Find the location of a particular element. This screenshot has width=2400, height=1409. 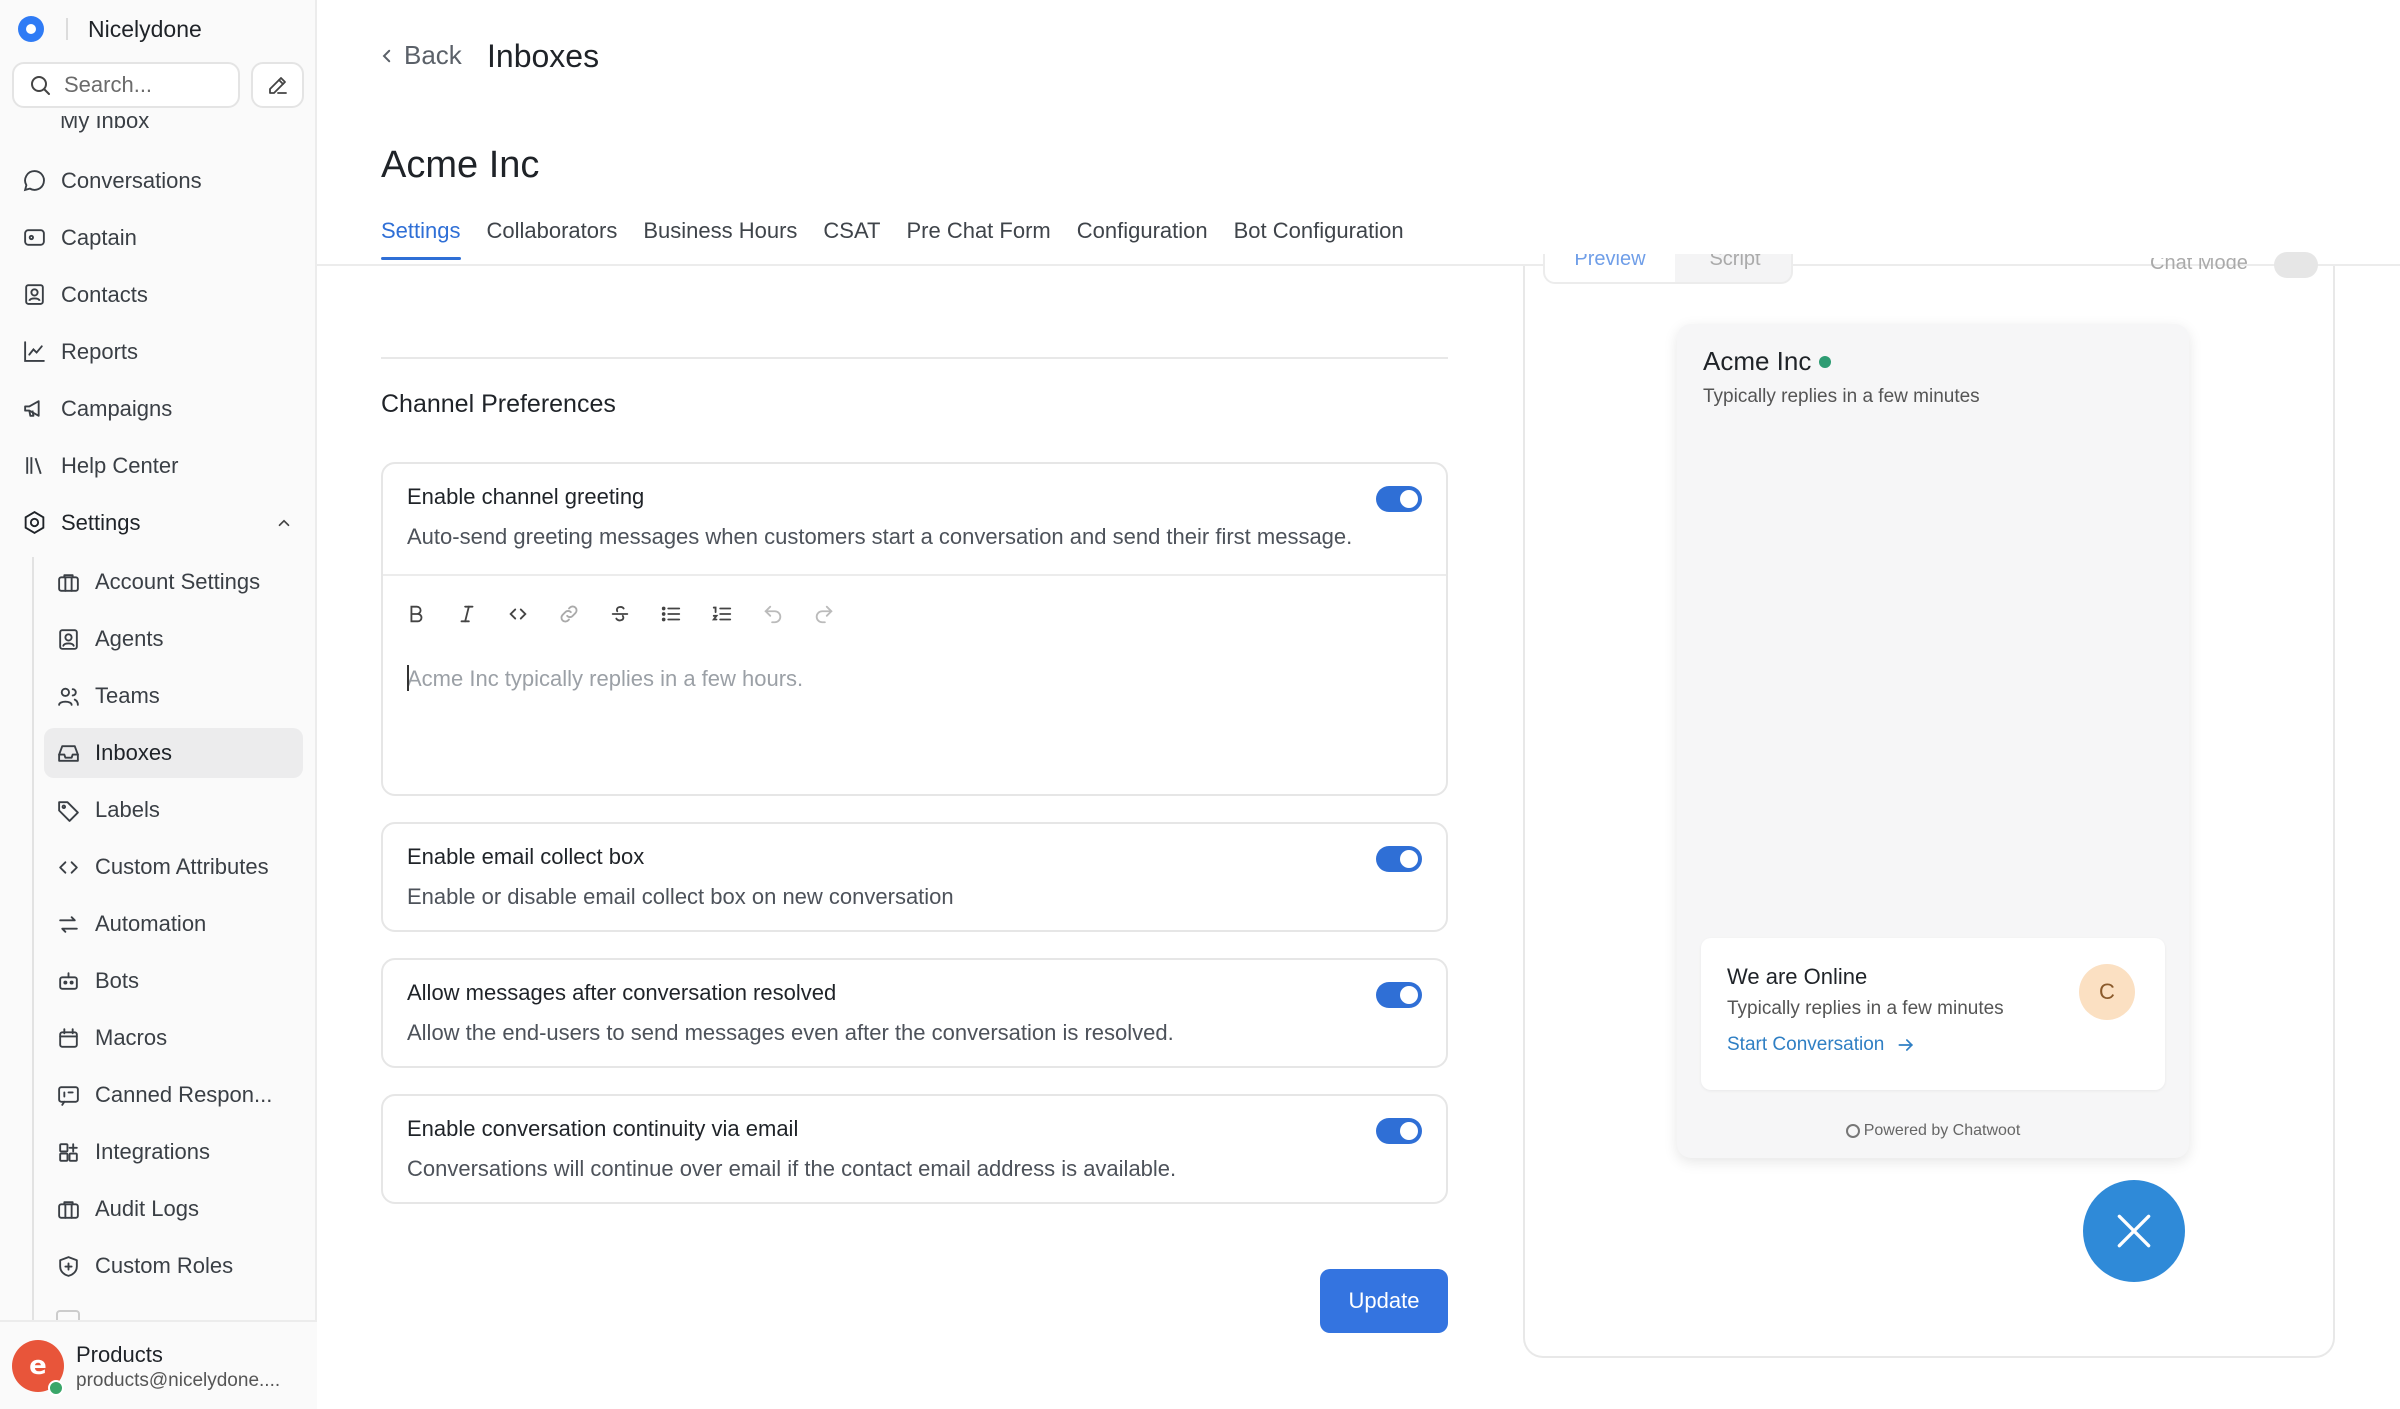

sidebar-item-integrations: Integrations is located at coordinates (173, 1152).